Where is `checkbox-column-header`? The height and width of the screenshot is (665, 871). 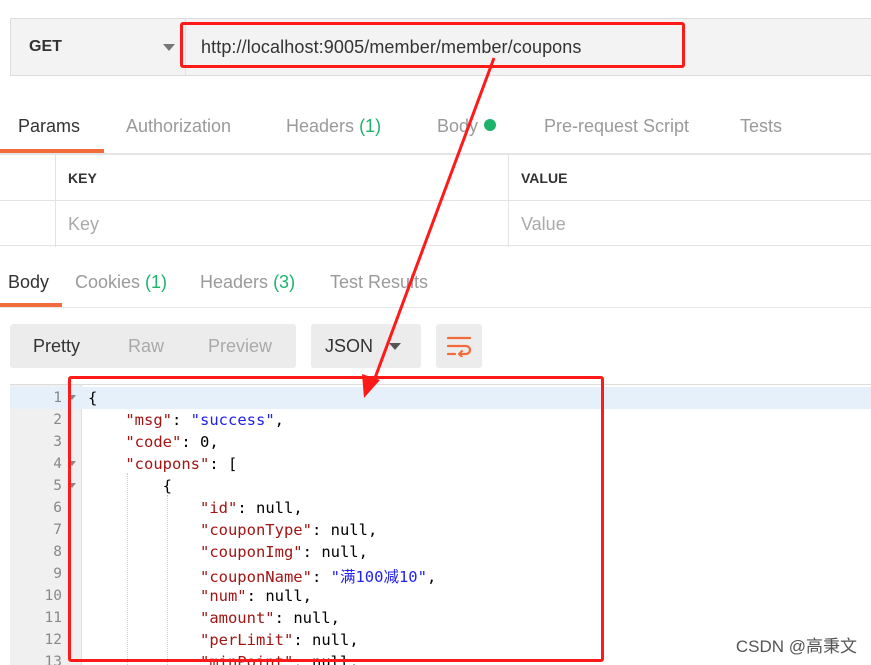
checkbox-column-header is located at coordinates (28, 177).